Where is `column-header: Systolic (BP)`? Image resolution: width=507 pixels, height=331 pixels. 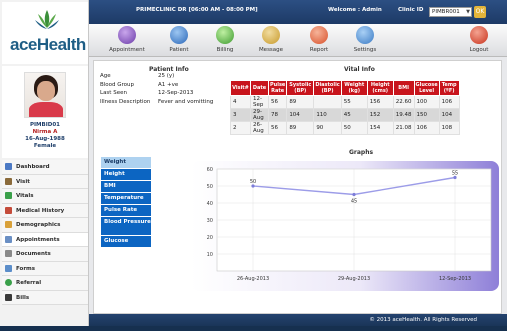
column-header: Systolic (BP) is located at coordinates (300, 88).